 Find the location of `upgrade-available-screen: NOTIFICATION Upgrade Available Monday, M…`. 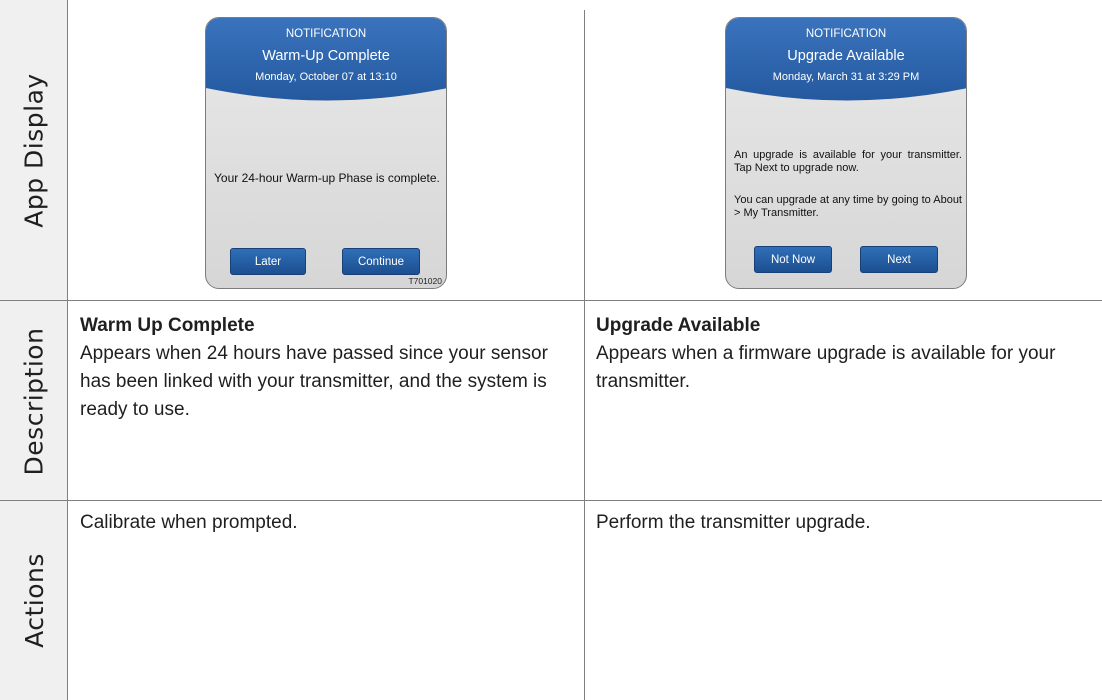

upgrade-available-screen: NOTIFICATION Upgrade Available Monday, M… is located at coordinates (846, 153).